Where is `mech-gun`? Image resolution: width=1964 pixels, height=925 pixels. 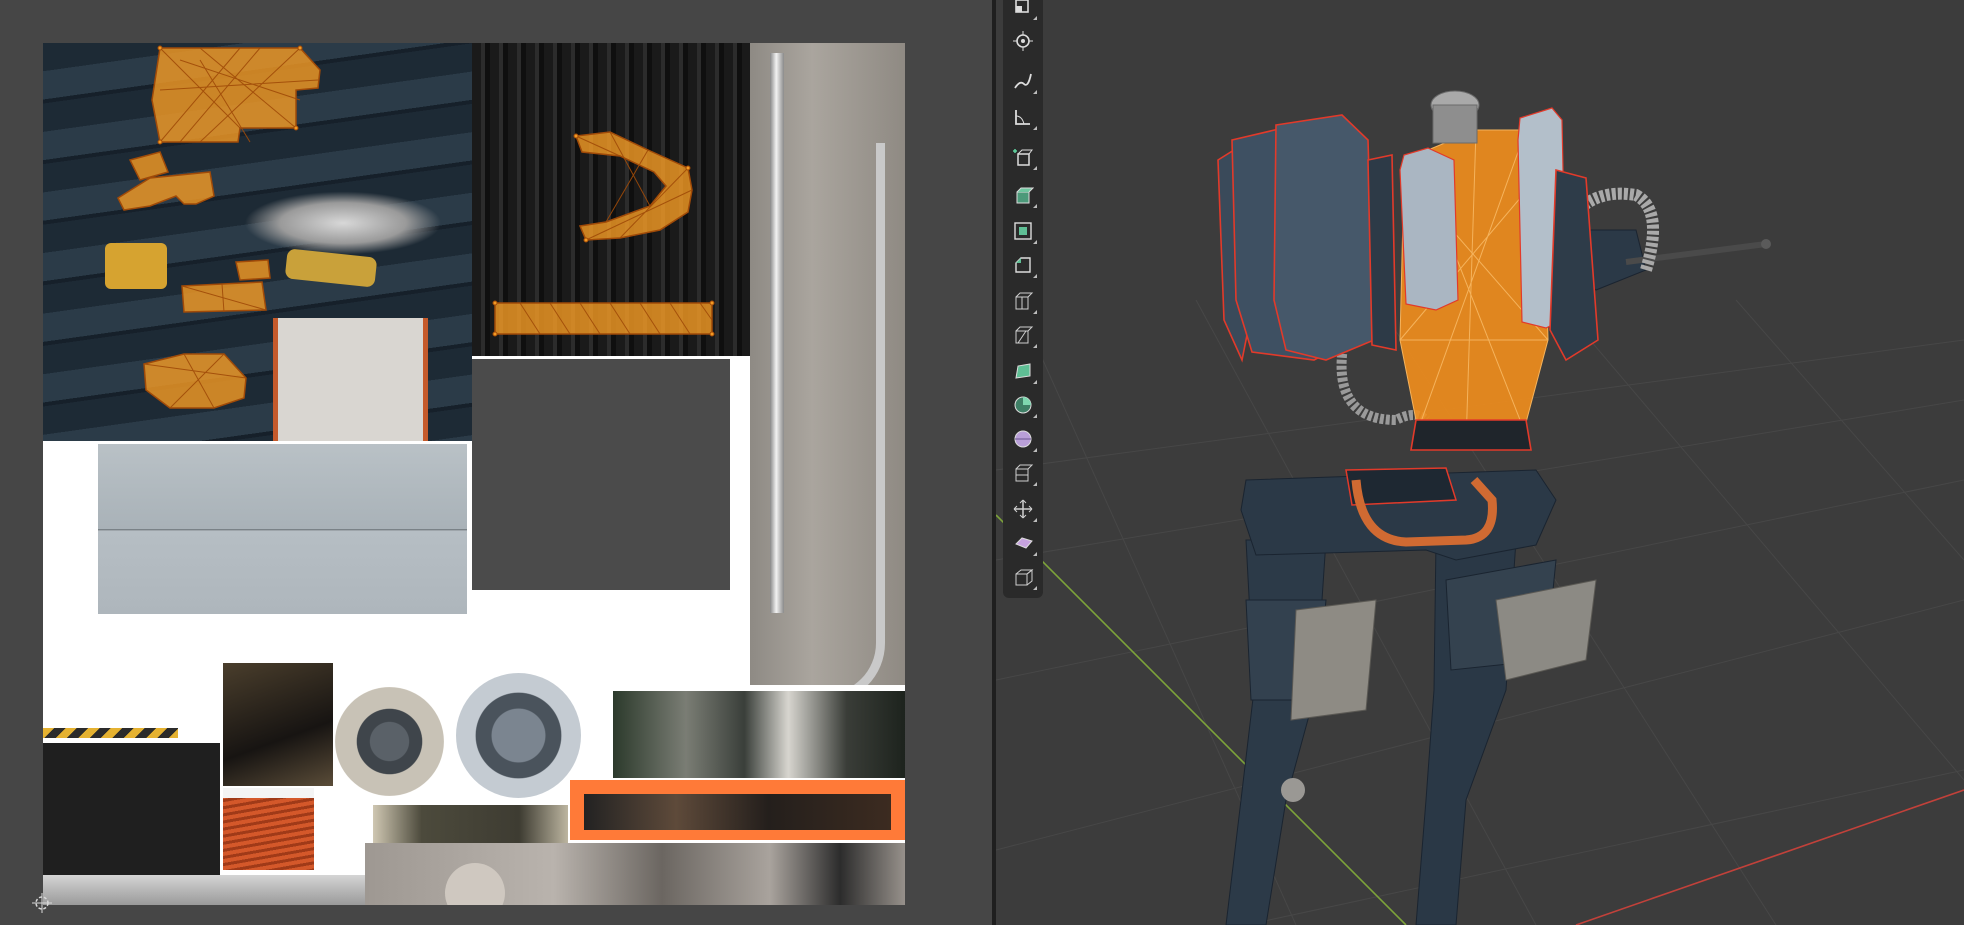 mech-gun is located at coordinates (1670, 260).